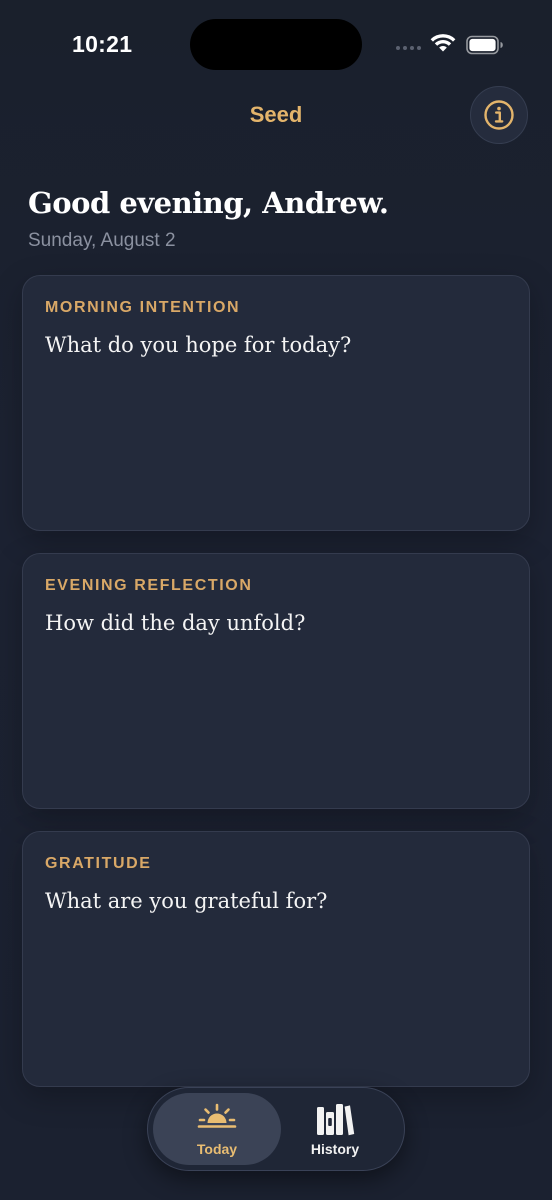 The image size is (552, 1200). What do you see at coordinates (208, 203) in the screenshot?
I see `greeting-heading: Good evening, Andrew.` at bounding box center [208, 203].